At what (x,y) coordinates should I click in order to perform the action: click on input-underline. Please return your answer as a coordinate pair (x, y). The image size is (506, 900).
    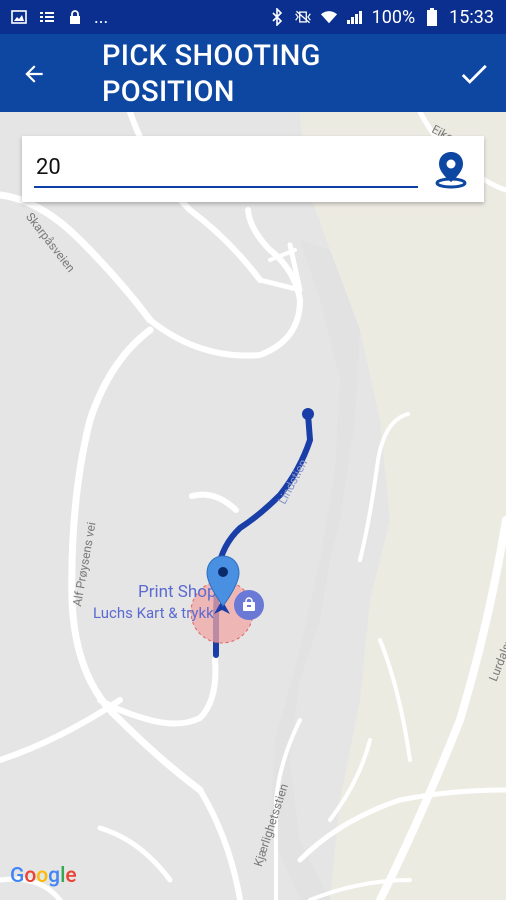
    Looking at the image, I should click on (226, 187).